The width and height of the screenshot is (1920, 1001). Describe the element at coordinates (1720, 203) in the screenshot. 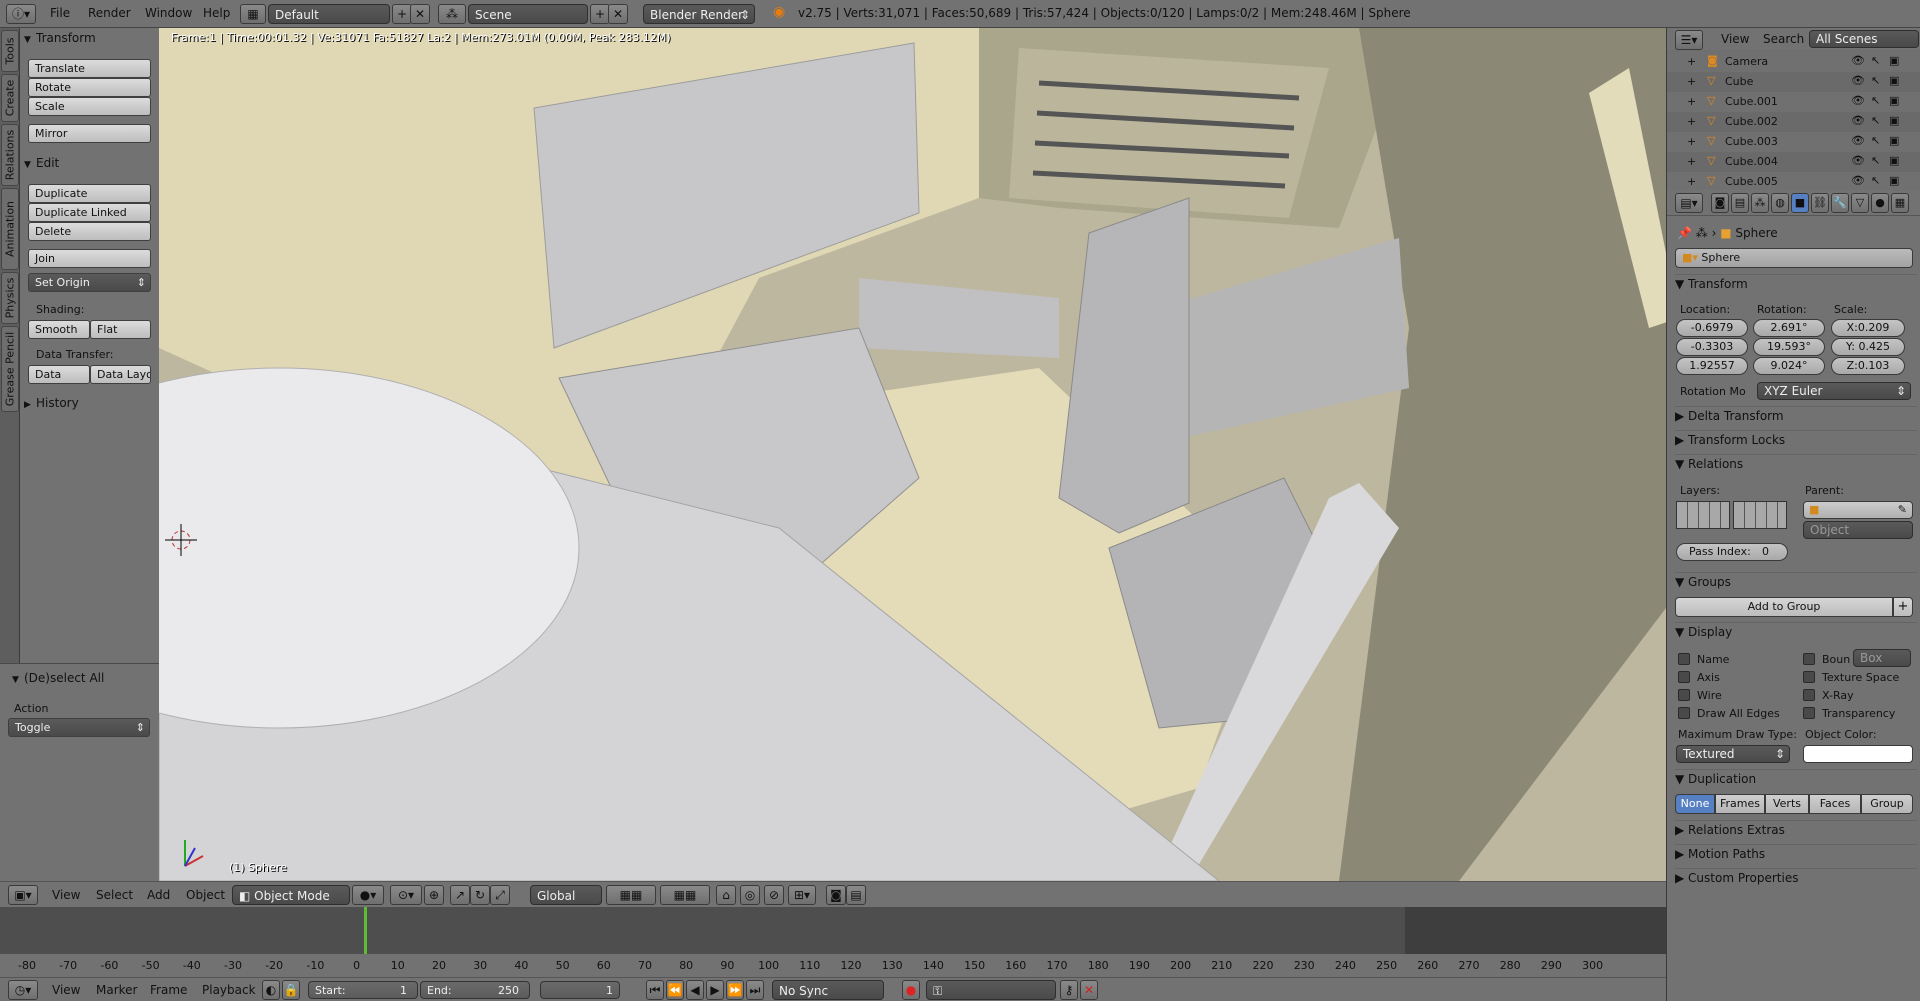

I see `tab-render-icon: ◙` at that location.